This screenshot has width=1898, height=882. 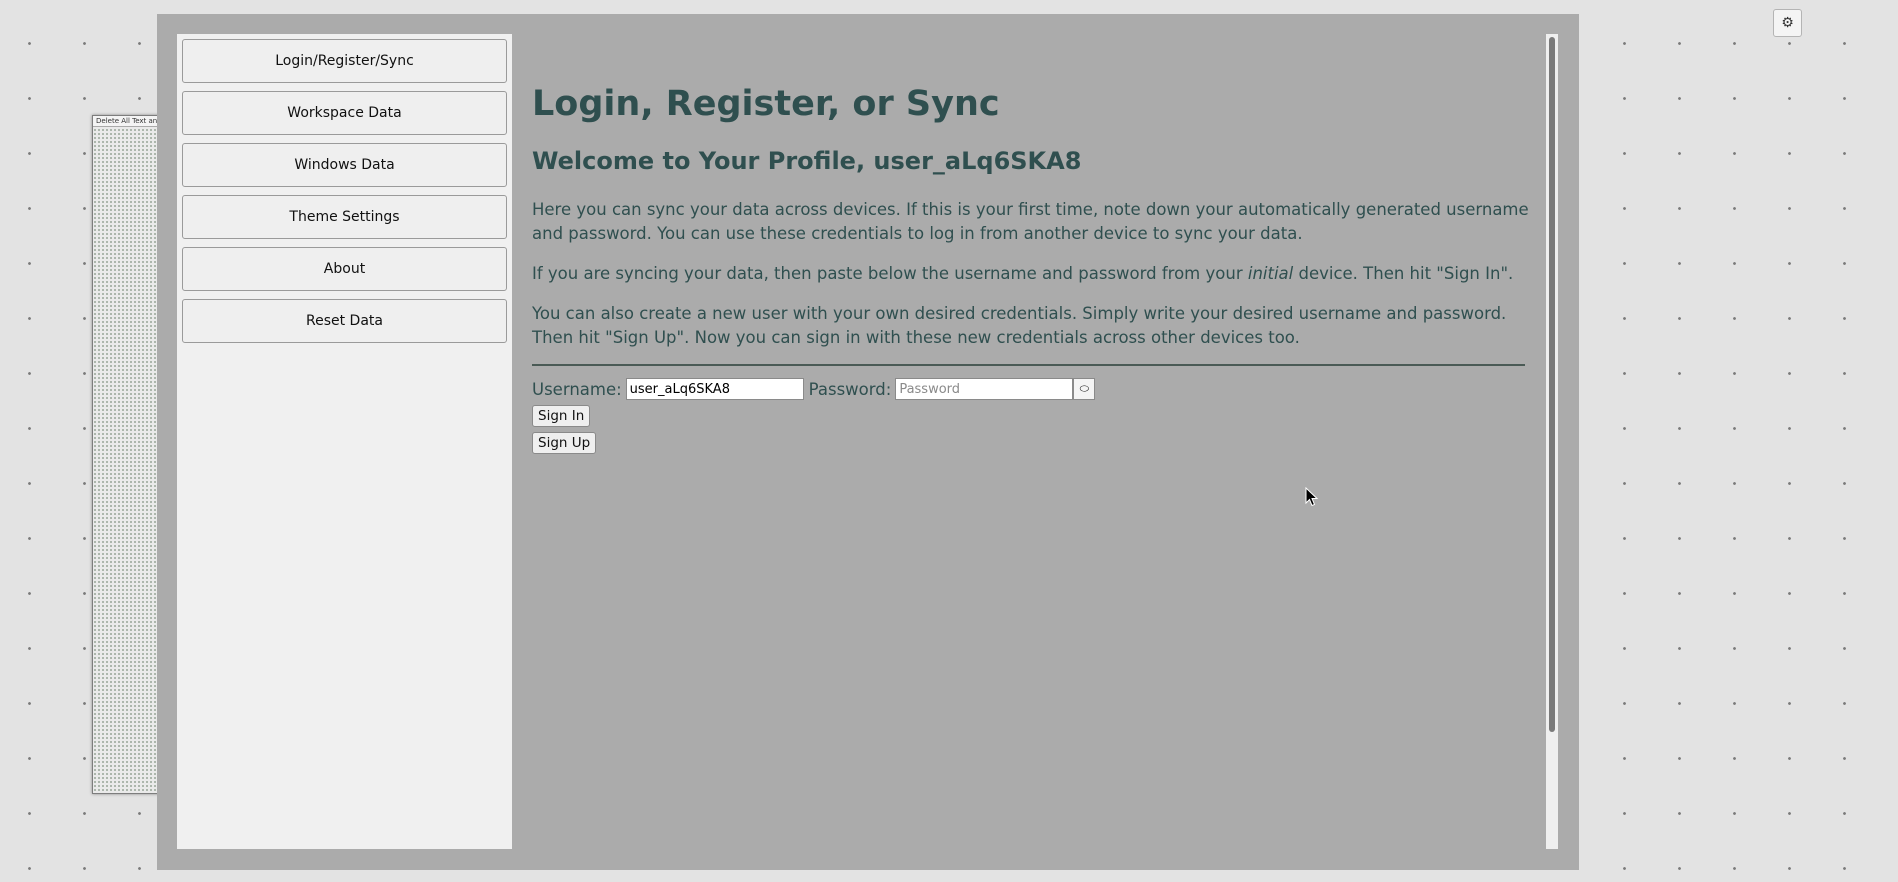 What do you see at coordinates (1312, 497) in the screenshot?
I see `mouse-cursor-icon` at bounding box center [1312, 497].